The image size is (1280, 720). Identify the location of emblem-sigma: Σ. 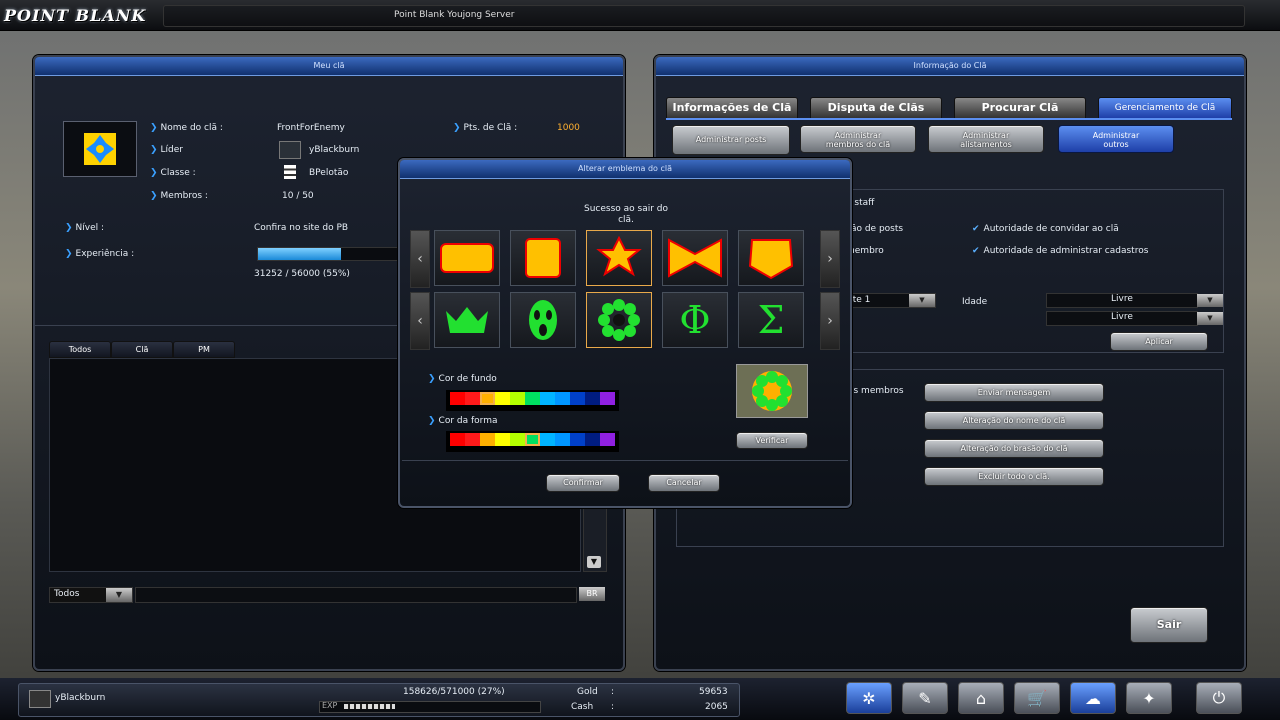
(771, 320).